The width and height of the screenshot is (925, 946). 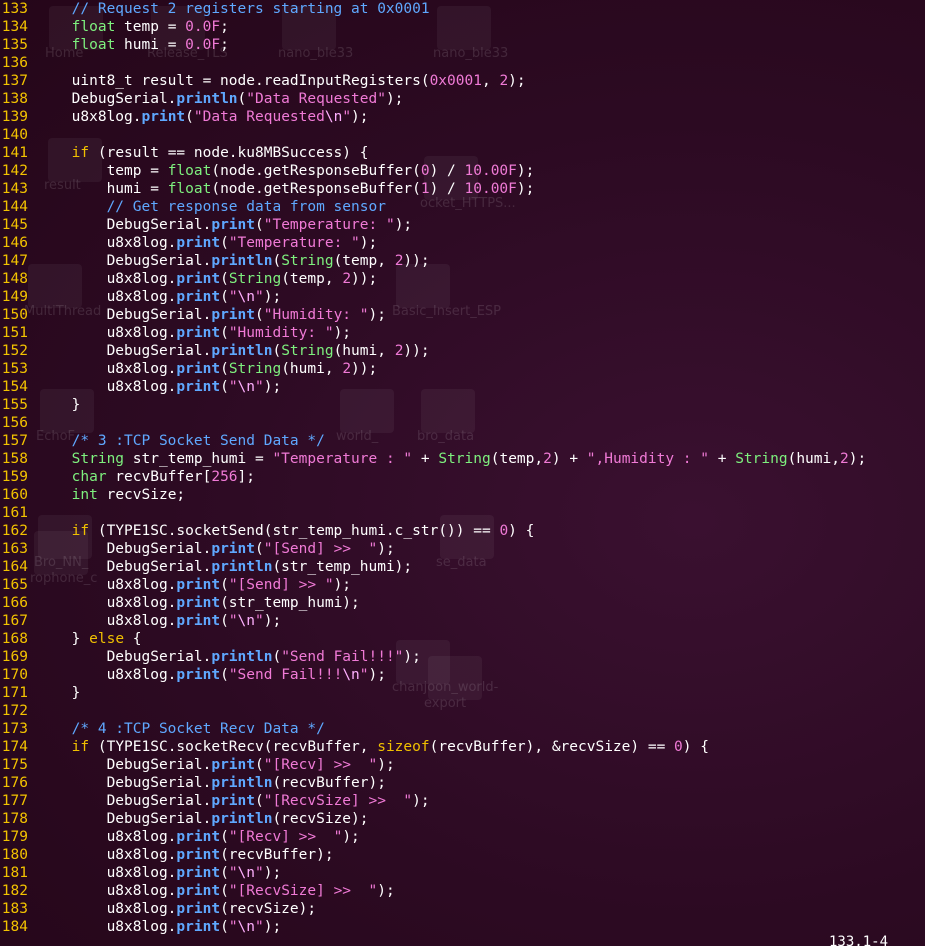 I want to click on line-number: 135, so click(x=14, y=45).